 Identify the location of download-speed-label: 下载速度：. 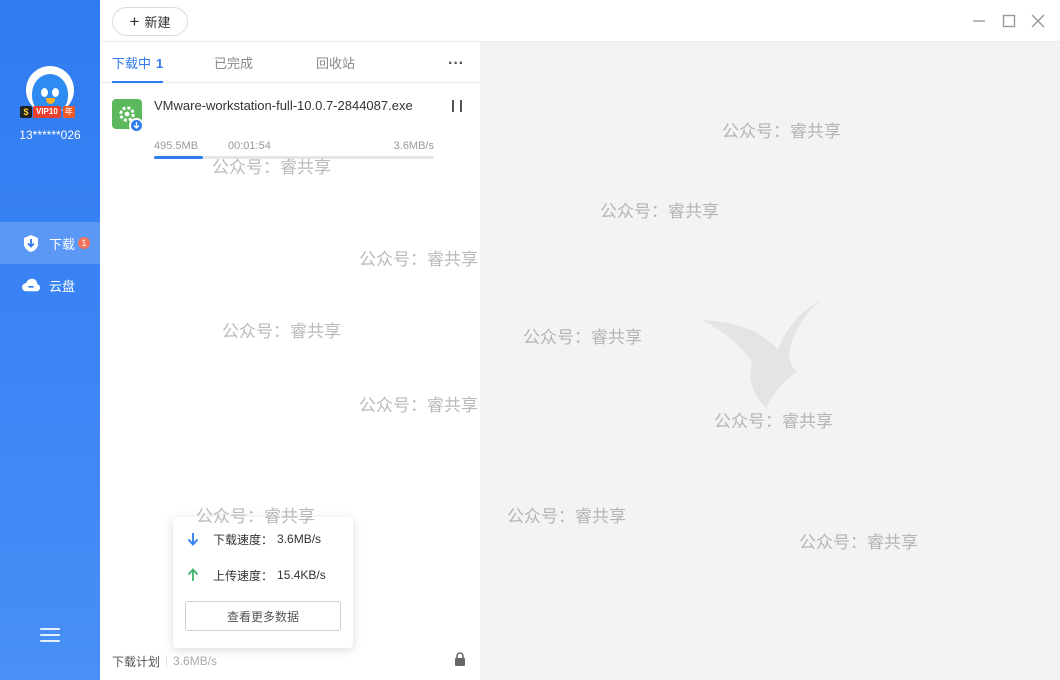
(243, 539).